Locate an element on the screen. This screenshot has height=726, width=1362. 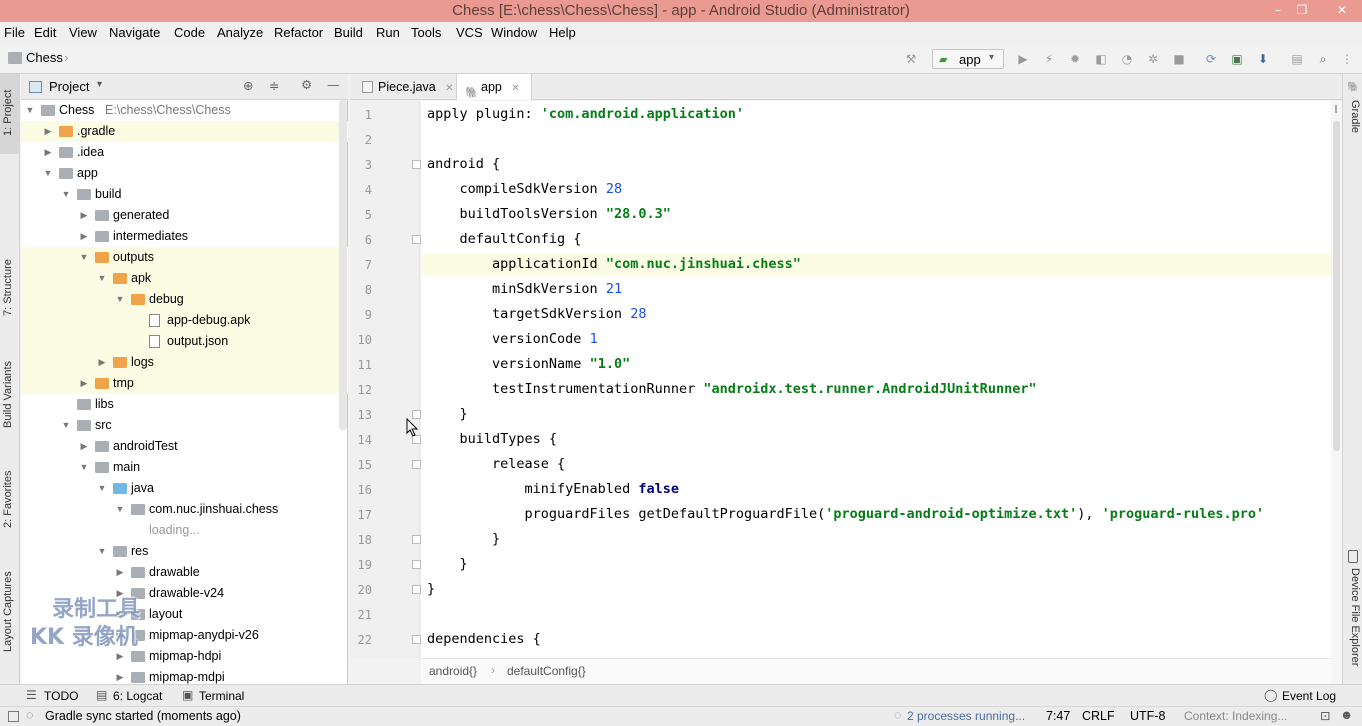
tool-tab-project: 1: Project is located at coordinates (8, 113).